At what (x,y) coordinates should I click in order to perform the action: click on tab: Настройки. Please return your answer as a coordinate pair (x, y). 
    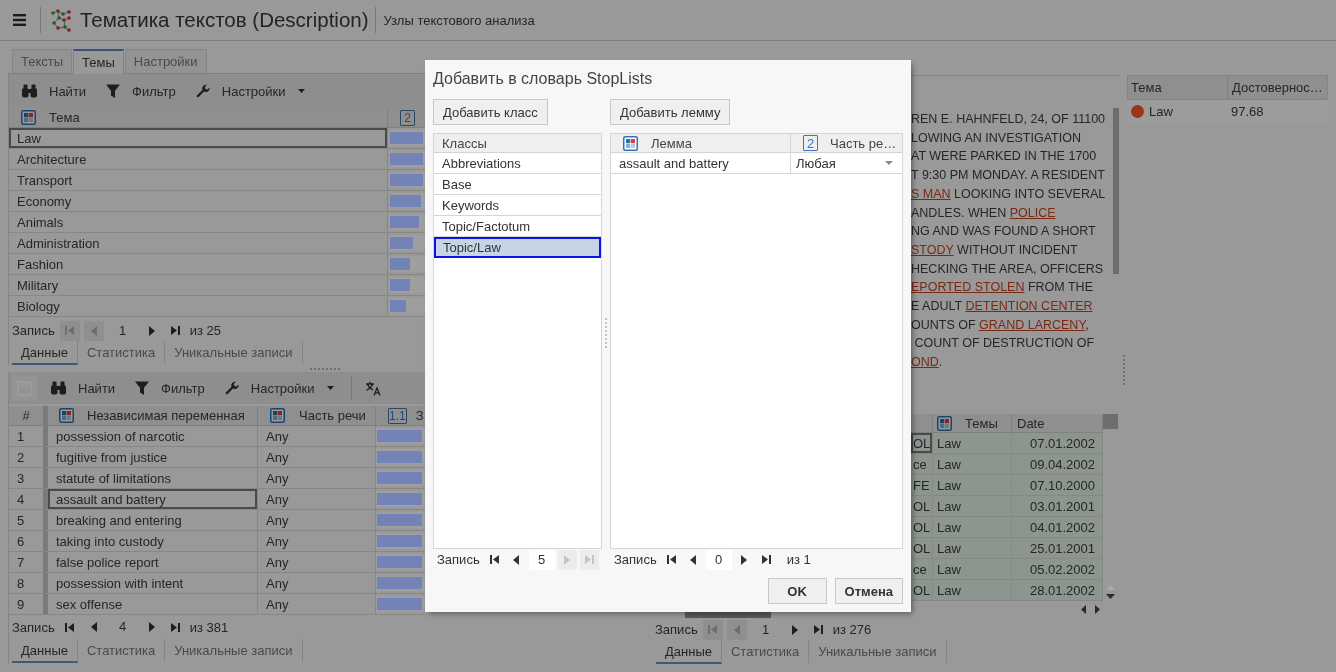
    Looking at the image, I should click on (165, 61).